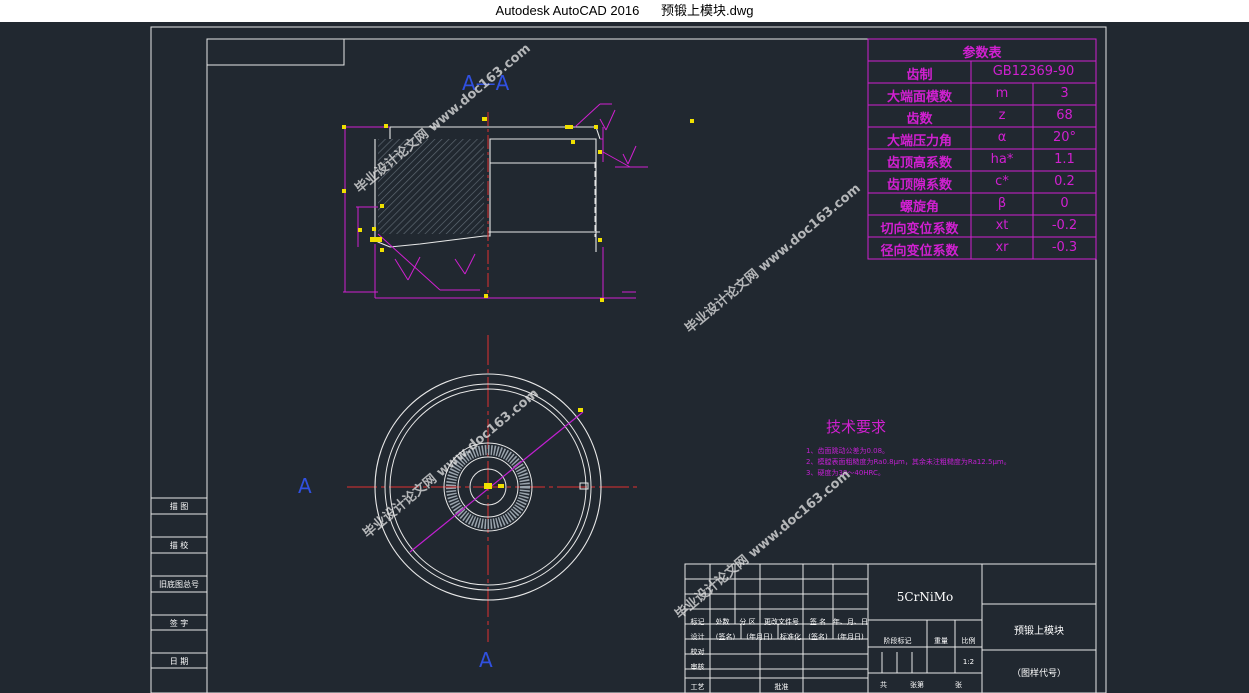 Image resolution: width=1249 pixels, height=693 pixels. What do you see at coordinates (486, 660) in the screenshot?
I see `cut-marker-bottom: A` at bounding box center [486, 660].